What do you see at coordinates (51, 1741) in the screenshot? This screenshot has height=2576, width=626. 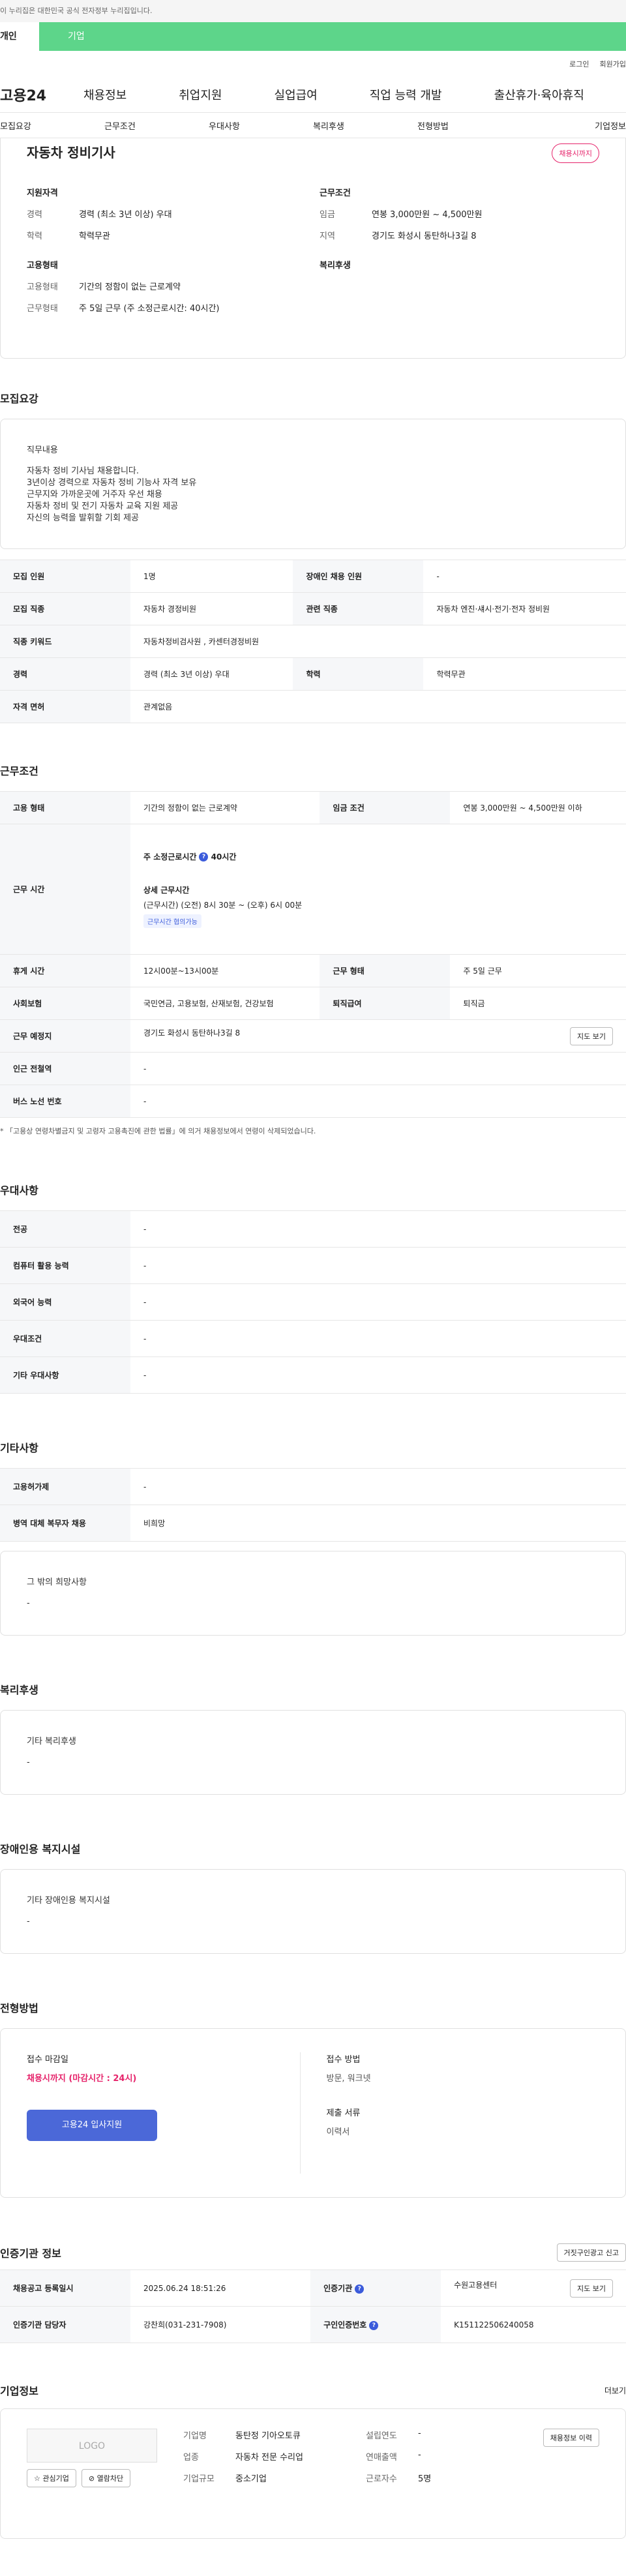 I see `welfare-sub: 기타 복리후생` at bounding box center [51, 1741].